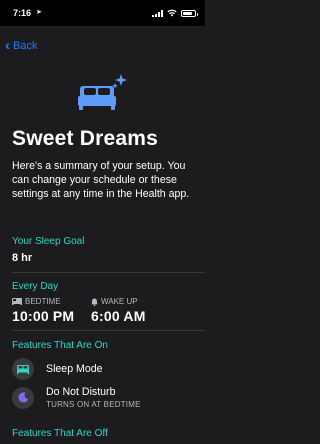  I want to click on bedtime-value: 10:00 PM, so click(43, 316).